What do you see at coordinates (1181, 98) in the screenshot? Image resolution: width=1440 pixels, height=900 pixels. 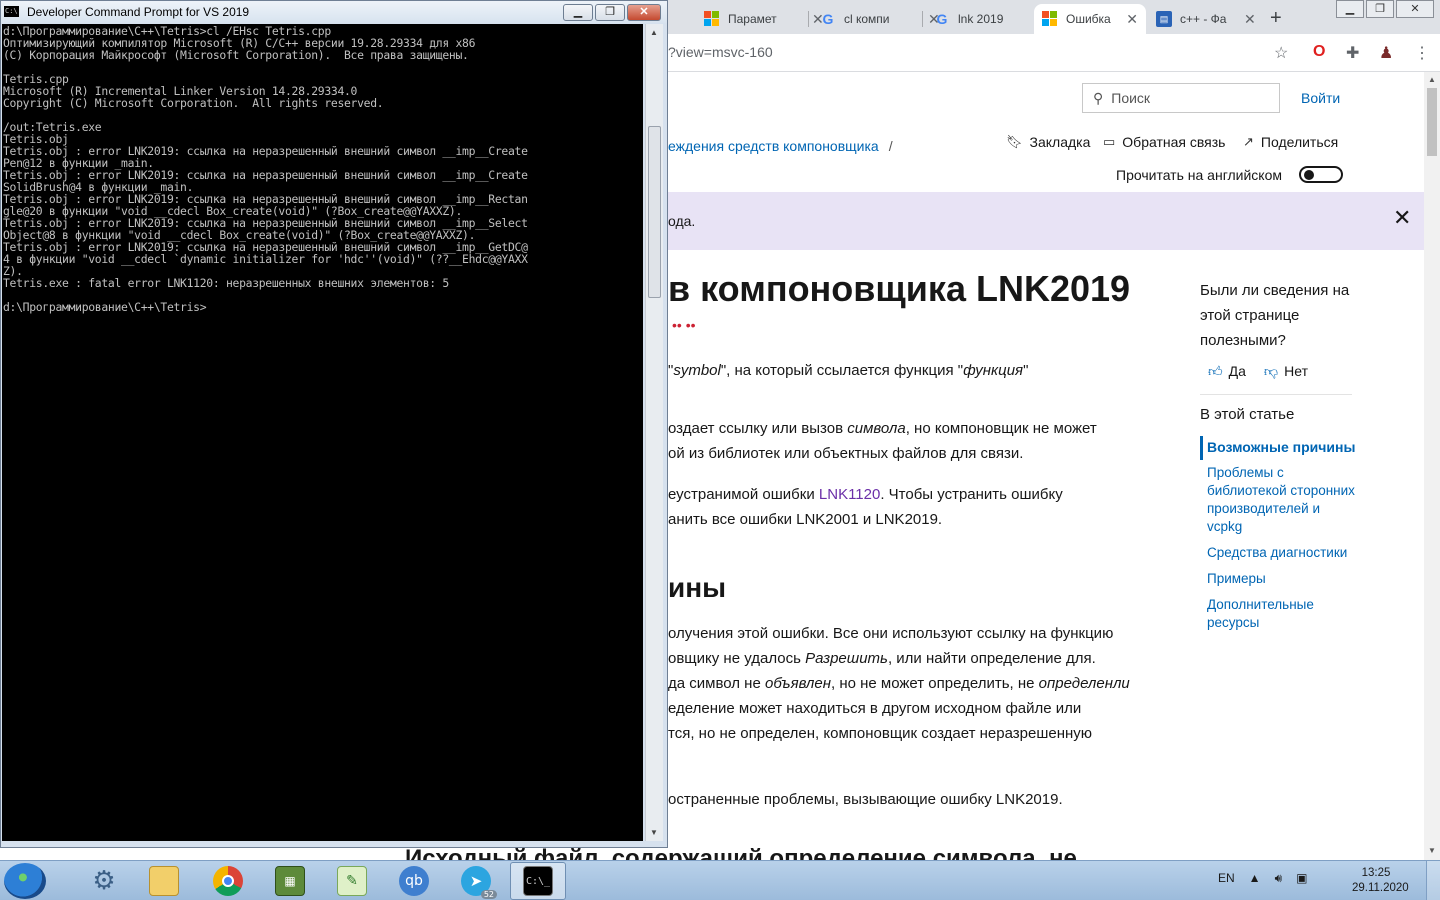 I see `search-input: ⚲ Поиск` at bounding box center [1181, 98].